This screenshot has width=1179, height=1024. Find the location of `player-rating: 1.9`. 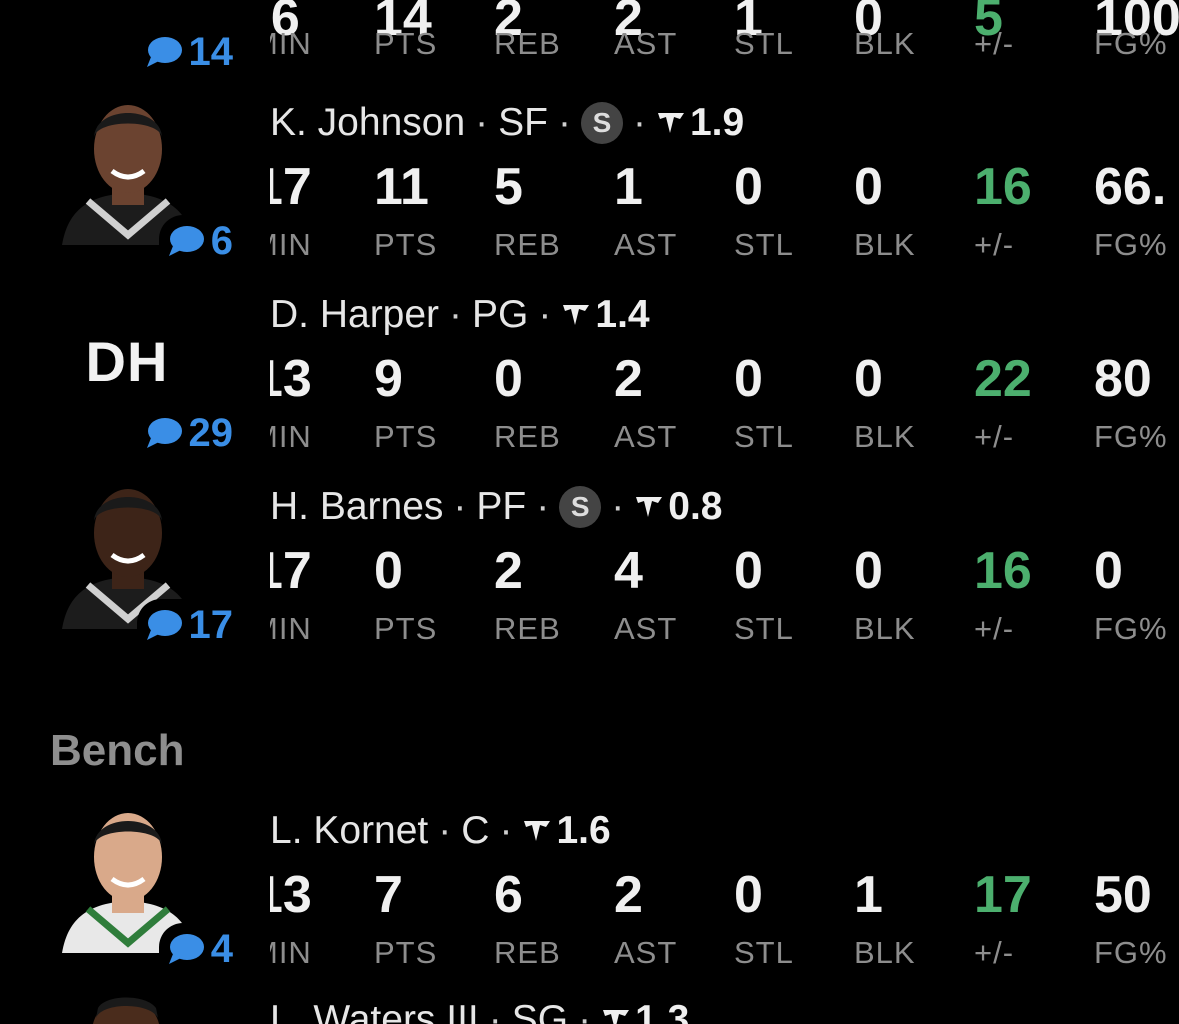

player-rating: 1.9 is located at coordinates (700, 123).